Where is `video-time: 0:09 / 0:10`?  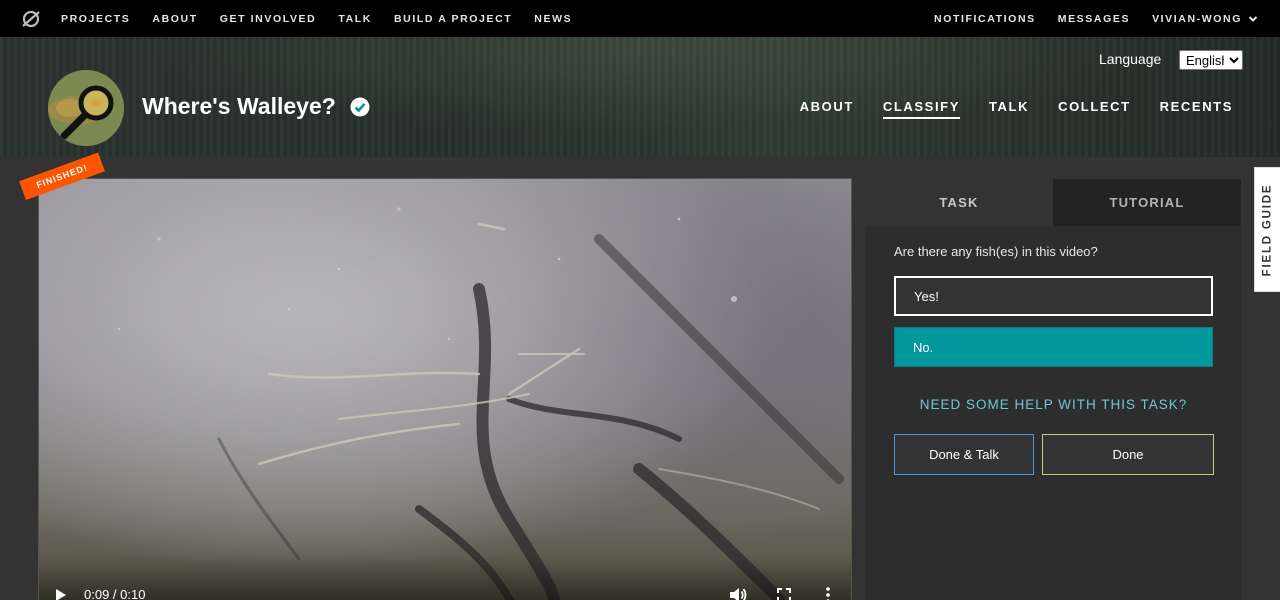
video-time: 0:09 / 0:10 is located at coordinates (115, 593).